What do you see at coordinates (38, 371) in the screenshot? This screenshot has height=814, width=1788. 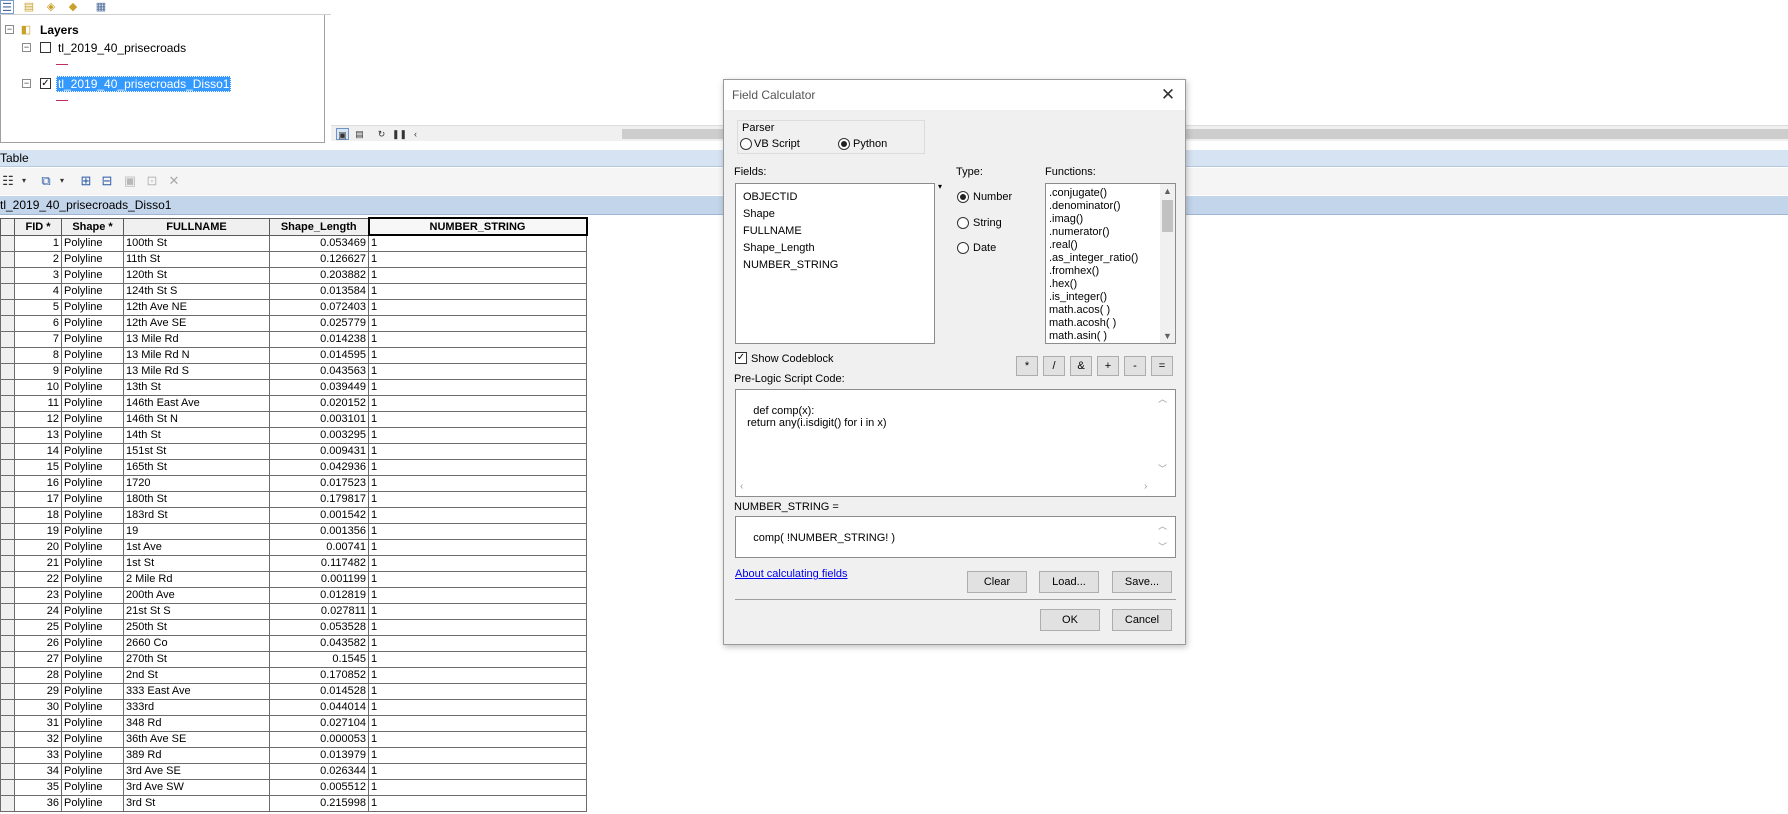 I see `cell-fid: 9` at bounding box center [38, 371].